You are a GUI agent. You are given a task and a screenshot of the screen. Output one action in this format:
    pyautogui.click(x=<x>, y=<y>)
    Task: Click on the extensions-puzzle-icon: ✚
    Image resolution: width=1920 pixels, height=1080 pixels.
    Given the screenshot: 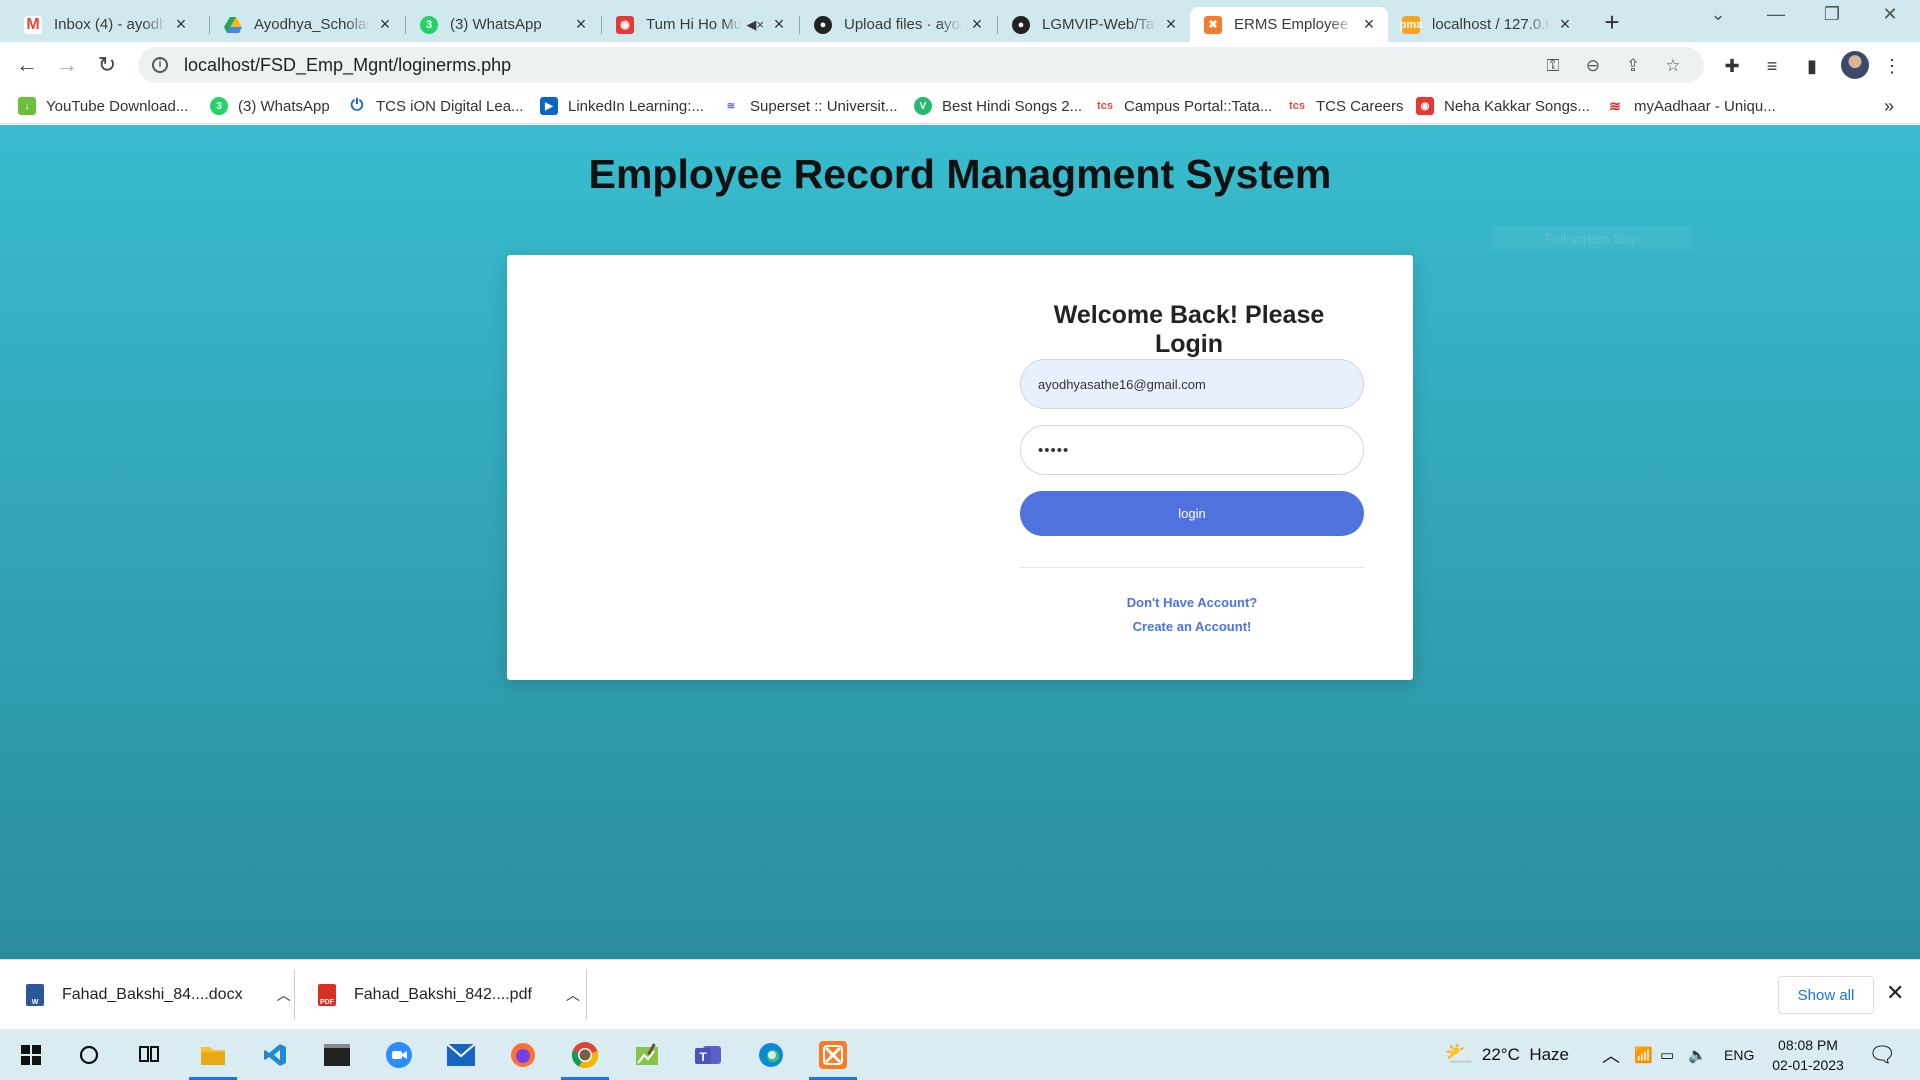 What is the action you would take?
    pyautogui.click(x=1732, y=66)
    